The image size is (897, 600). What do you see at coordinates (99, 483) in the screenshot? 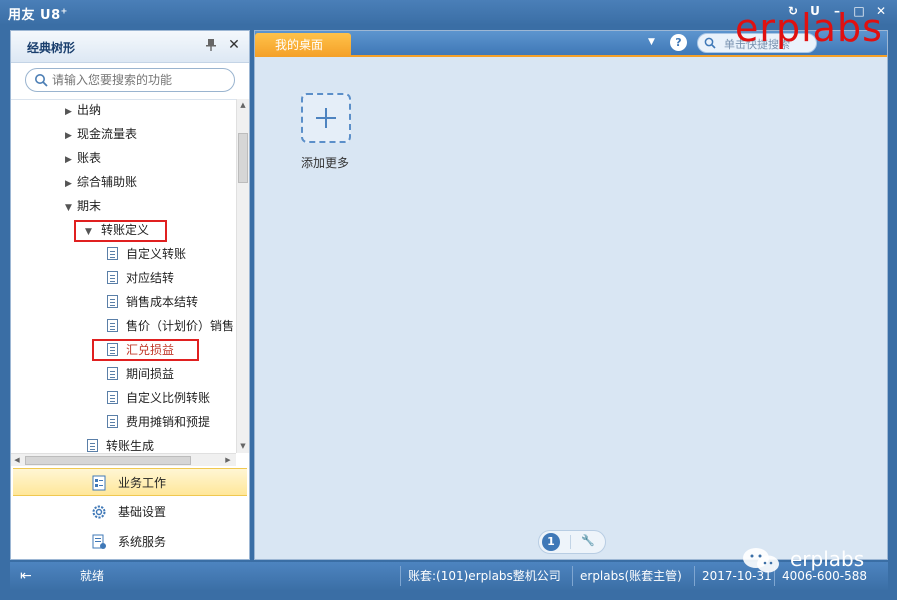
I see `business-work-icon` at bounding box center [99, 483].